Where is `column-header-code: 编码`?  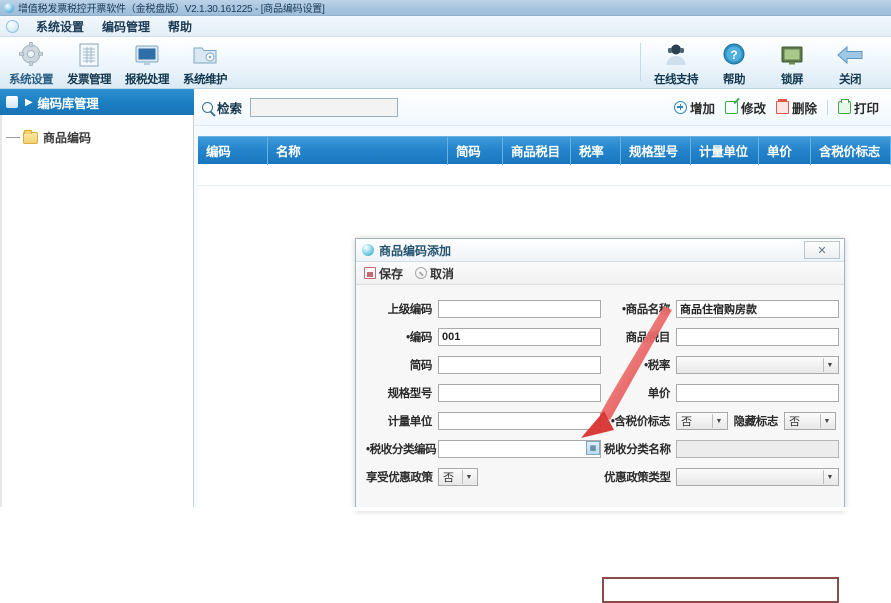 column-header-code: 编码 is located at coordinates (233, 150).